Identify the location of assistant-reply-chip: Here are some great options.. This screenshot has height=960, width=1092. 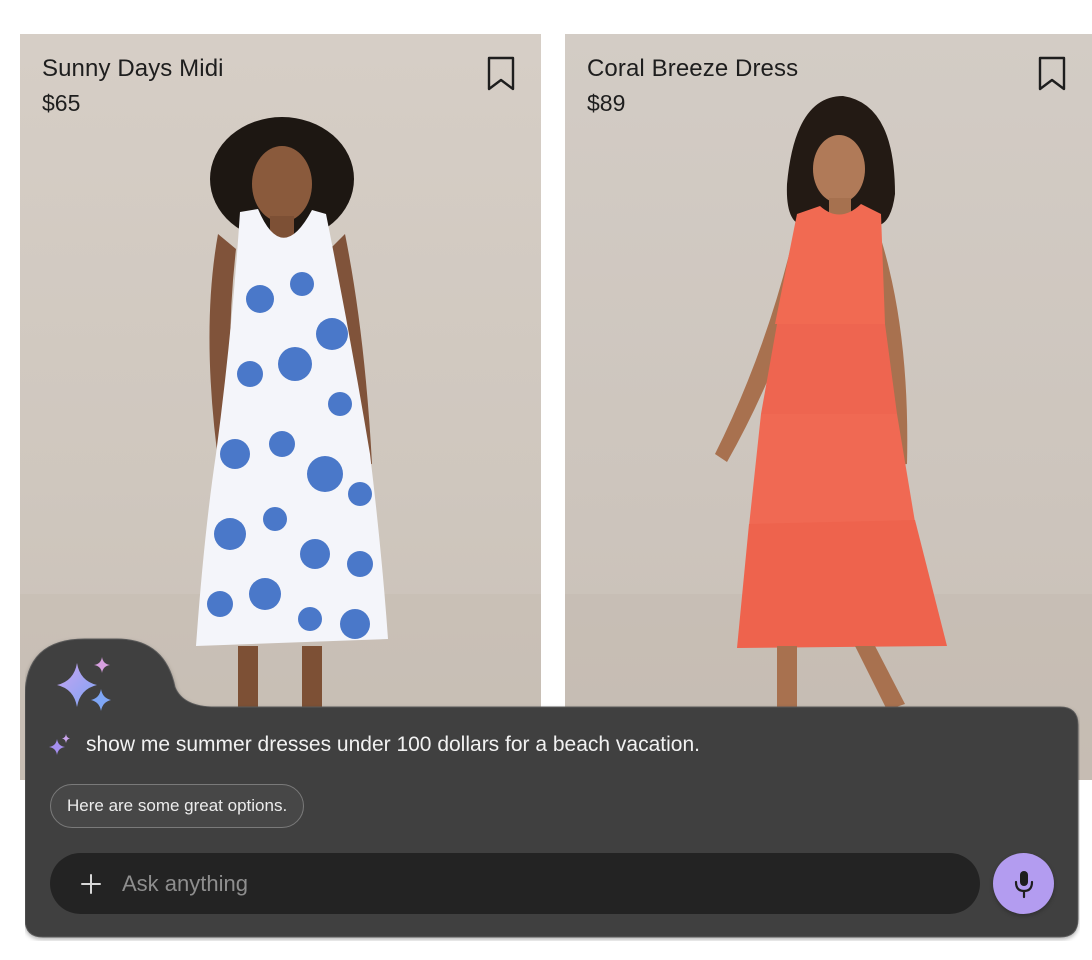
(177, 806).